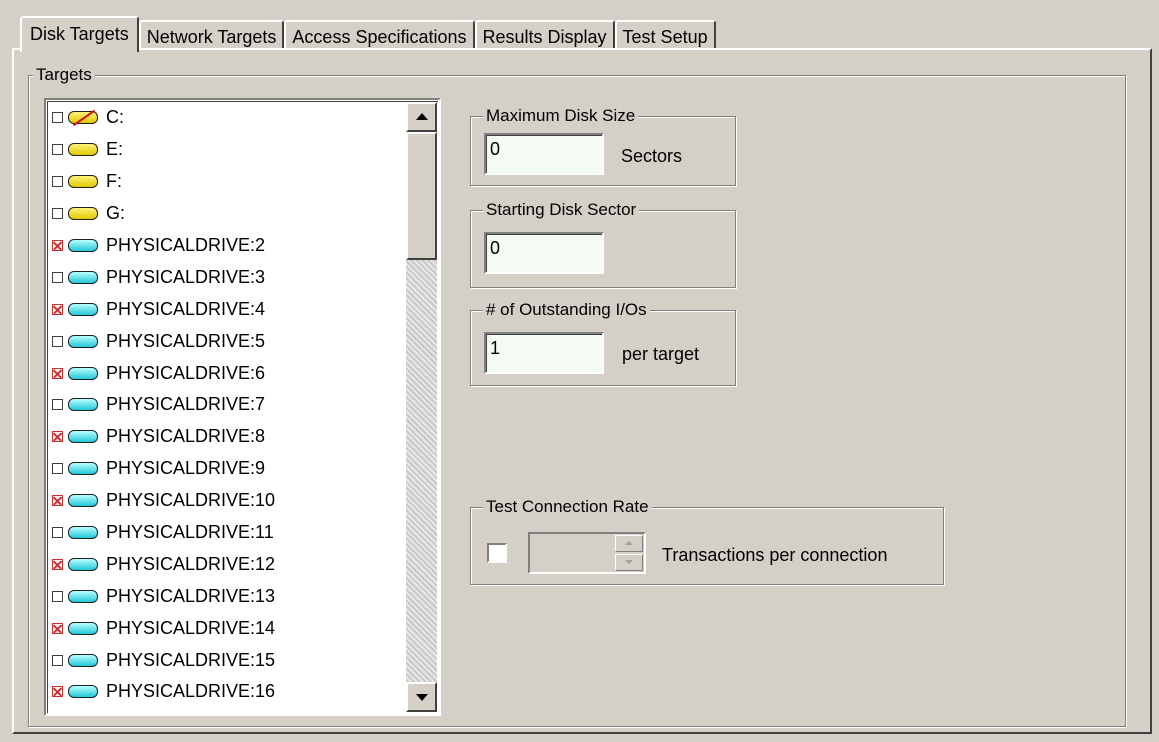 This screenshot has width=1159, height=742. What do you see at coordinates (227, 437) in the screenshot?
I see `target-item: PHYSICALDRIVE:8` at bounding box center [227, 437].